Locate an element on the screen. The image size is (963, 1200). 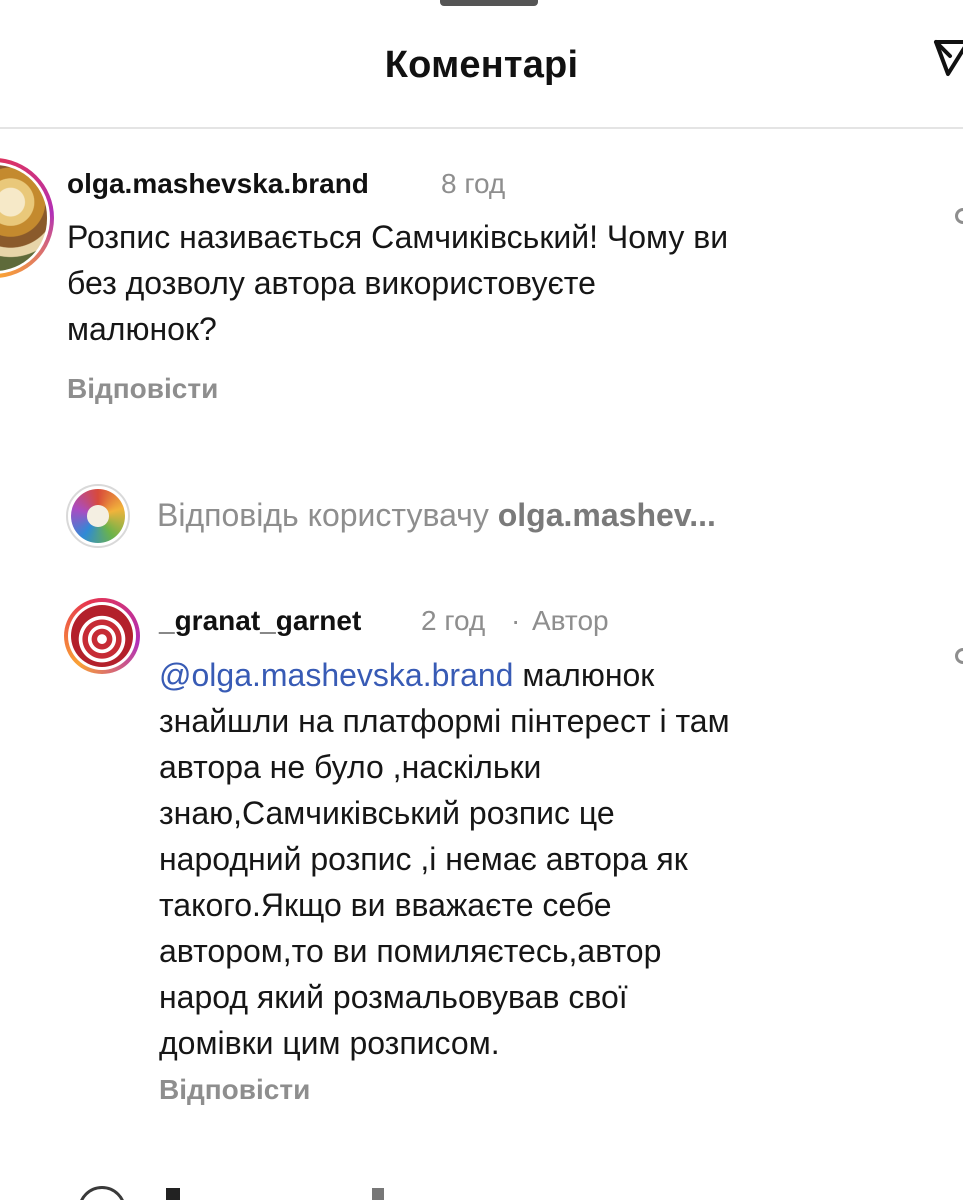
comment-text-line: без дозволу автора використовуєте is located at coordinates (331, 283).